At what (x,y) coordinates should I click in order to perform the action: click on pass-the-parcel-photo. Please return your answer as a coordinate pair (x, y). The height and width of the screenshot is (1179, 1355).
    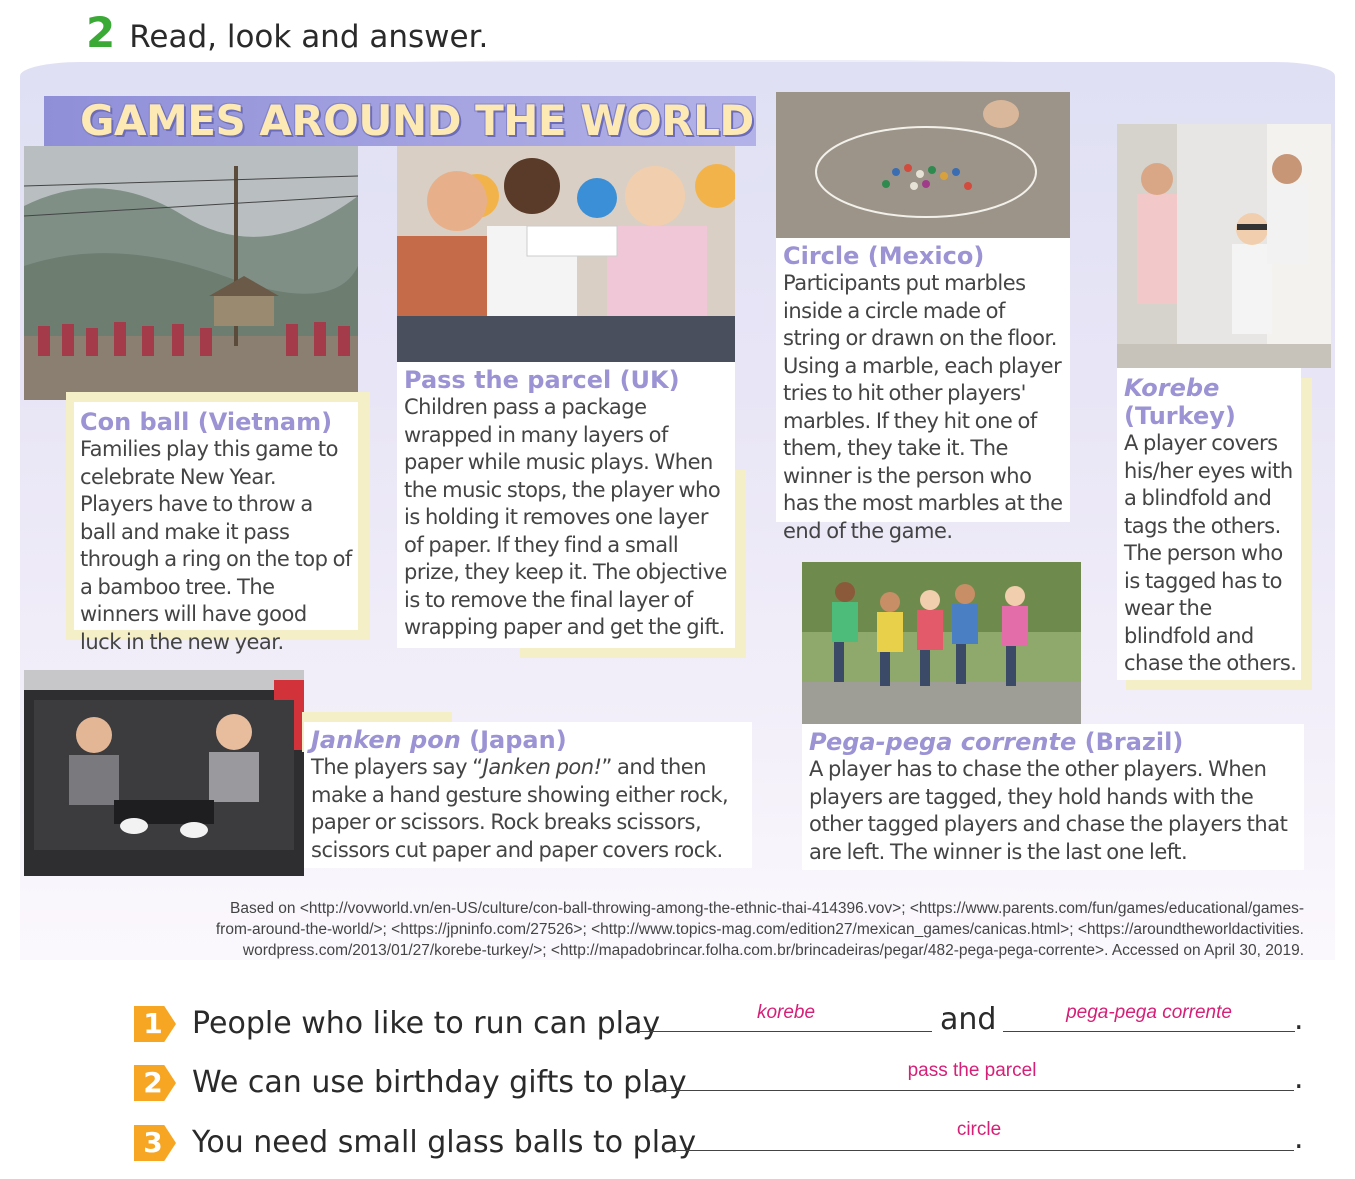
    Looking at the image, I should click on (566, 254).